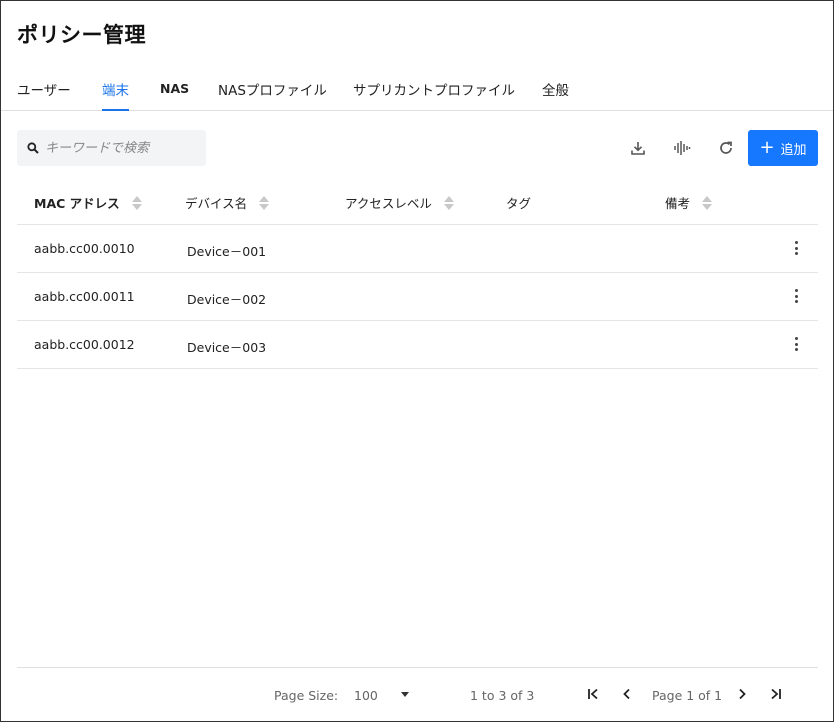  I want to click on column-label: アクセスレベル, so click(388, 203).